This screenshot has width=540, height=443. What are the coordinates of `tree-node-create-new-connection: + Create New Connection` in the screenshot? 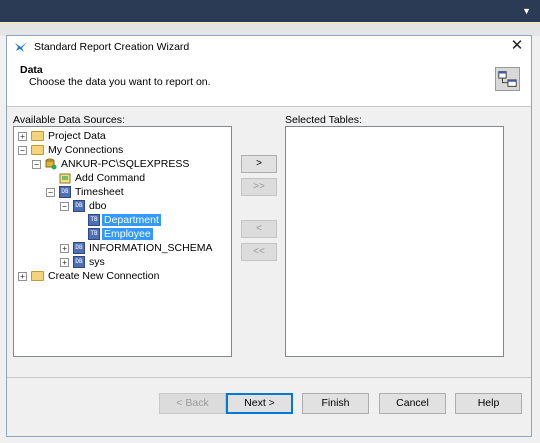 It's located at (89, 276).